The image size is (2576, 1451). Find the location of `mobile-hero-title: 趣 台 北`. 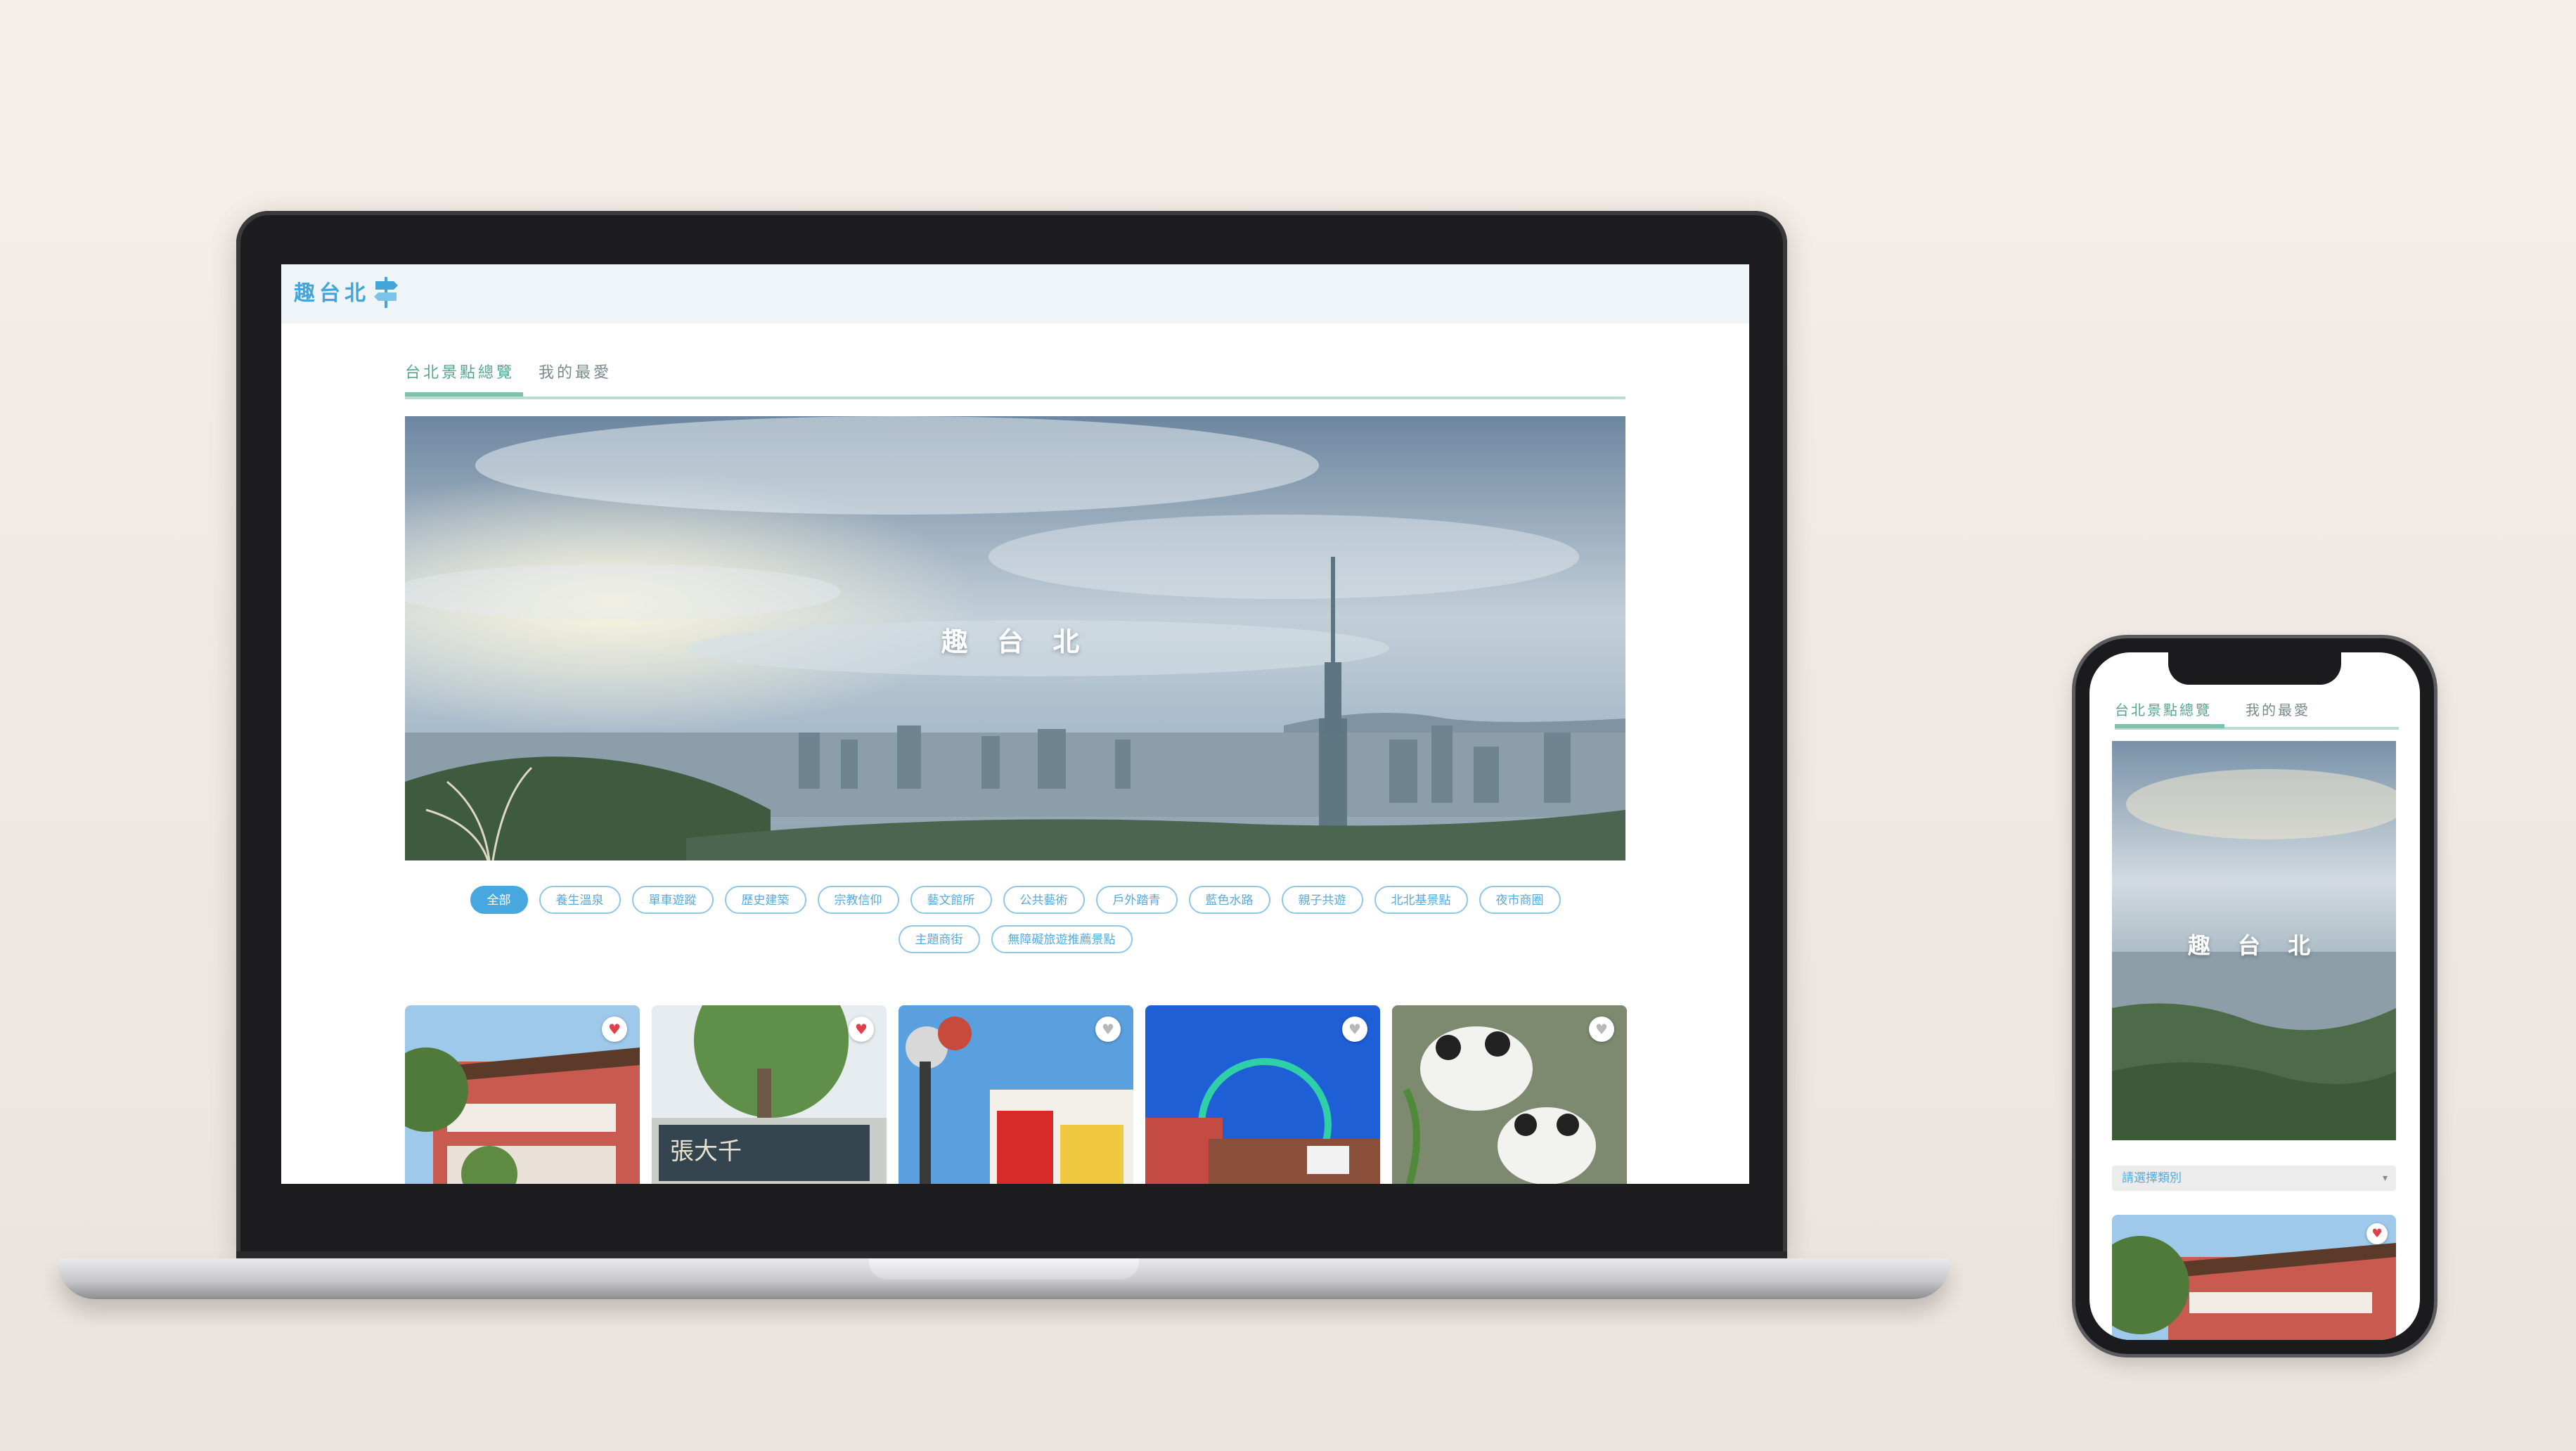

mobile-hero-title: 趣 台 北 is located at coordinates (2254, 945).